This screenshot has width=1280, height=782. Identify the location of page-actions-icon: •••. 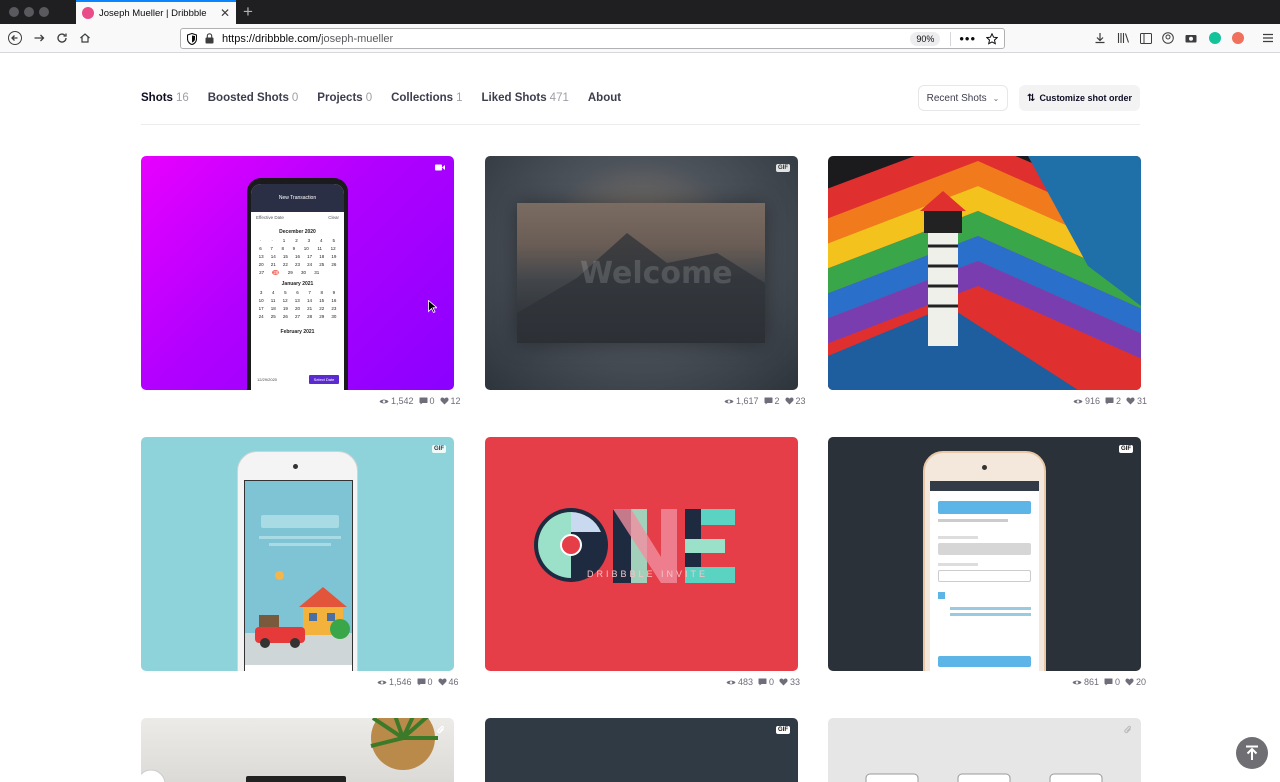
(967, 38).